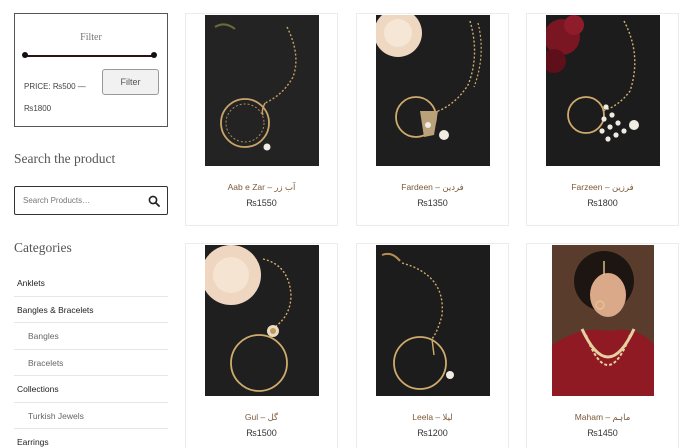 The height and width of the screenshot is (448, 680). Describe the element at coordinates (91, 37) in the screenshot. I see `filter-title: Filter` at that location.